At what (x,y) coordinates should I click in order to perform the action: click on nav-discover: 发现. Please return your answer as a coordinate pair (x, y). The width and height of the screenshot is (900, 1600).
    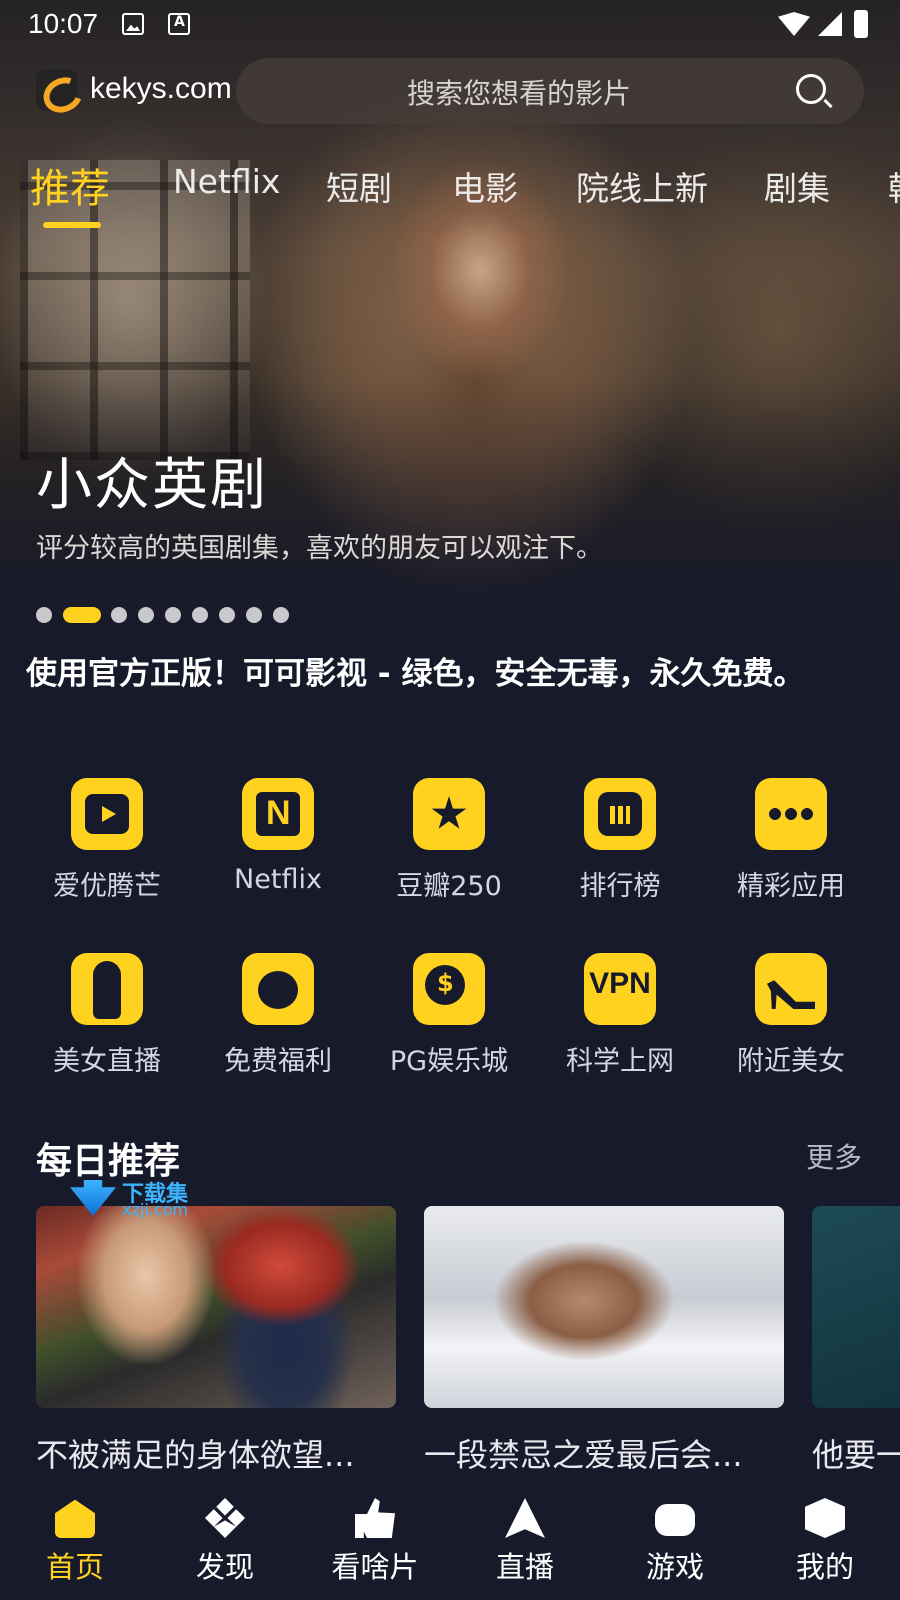
    Looking at the image, I should click on (225, 1548).